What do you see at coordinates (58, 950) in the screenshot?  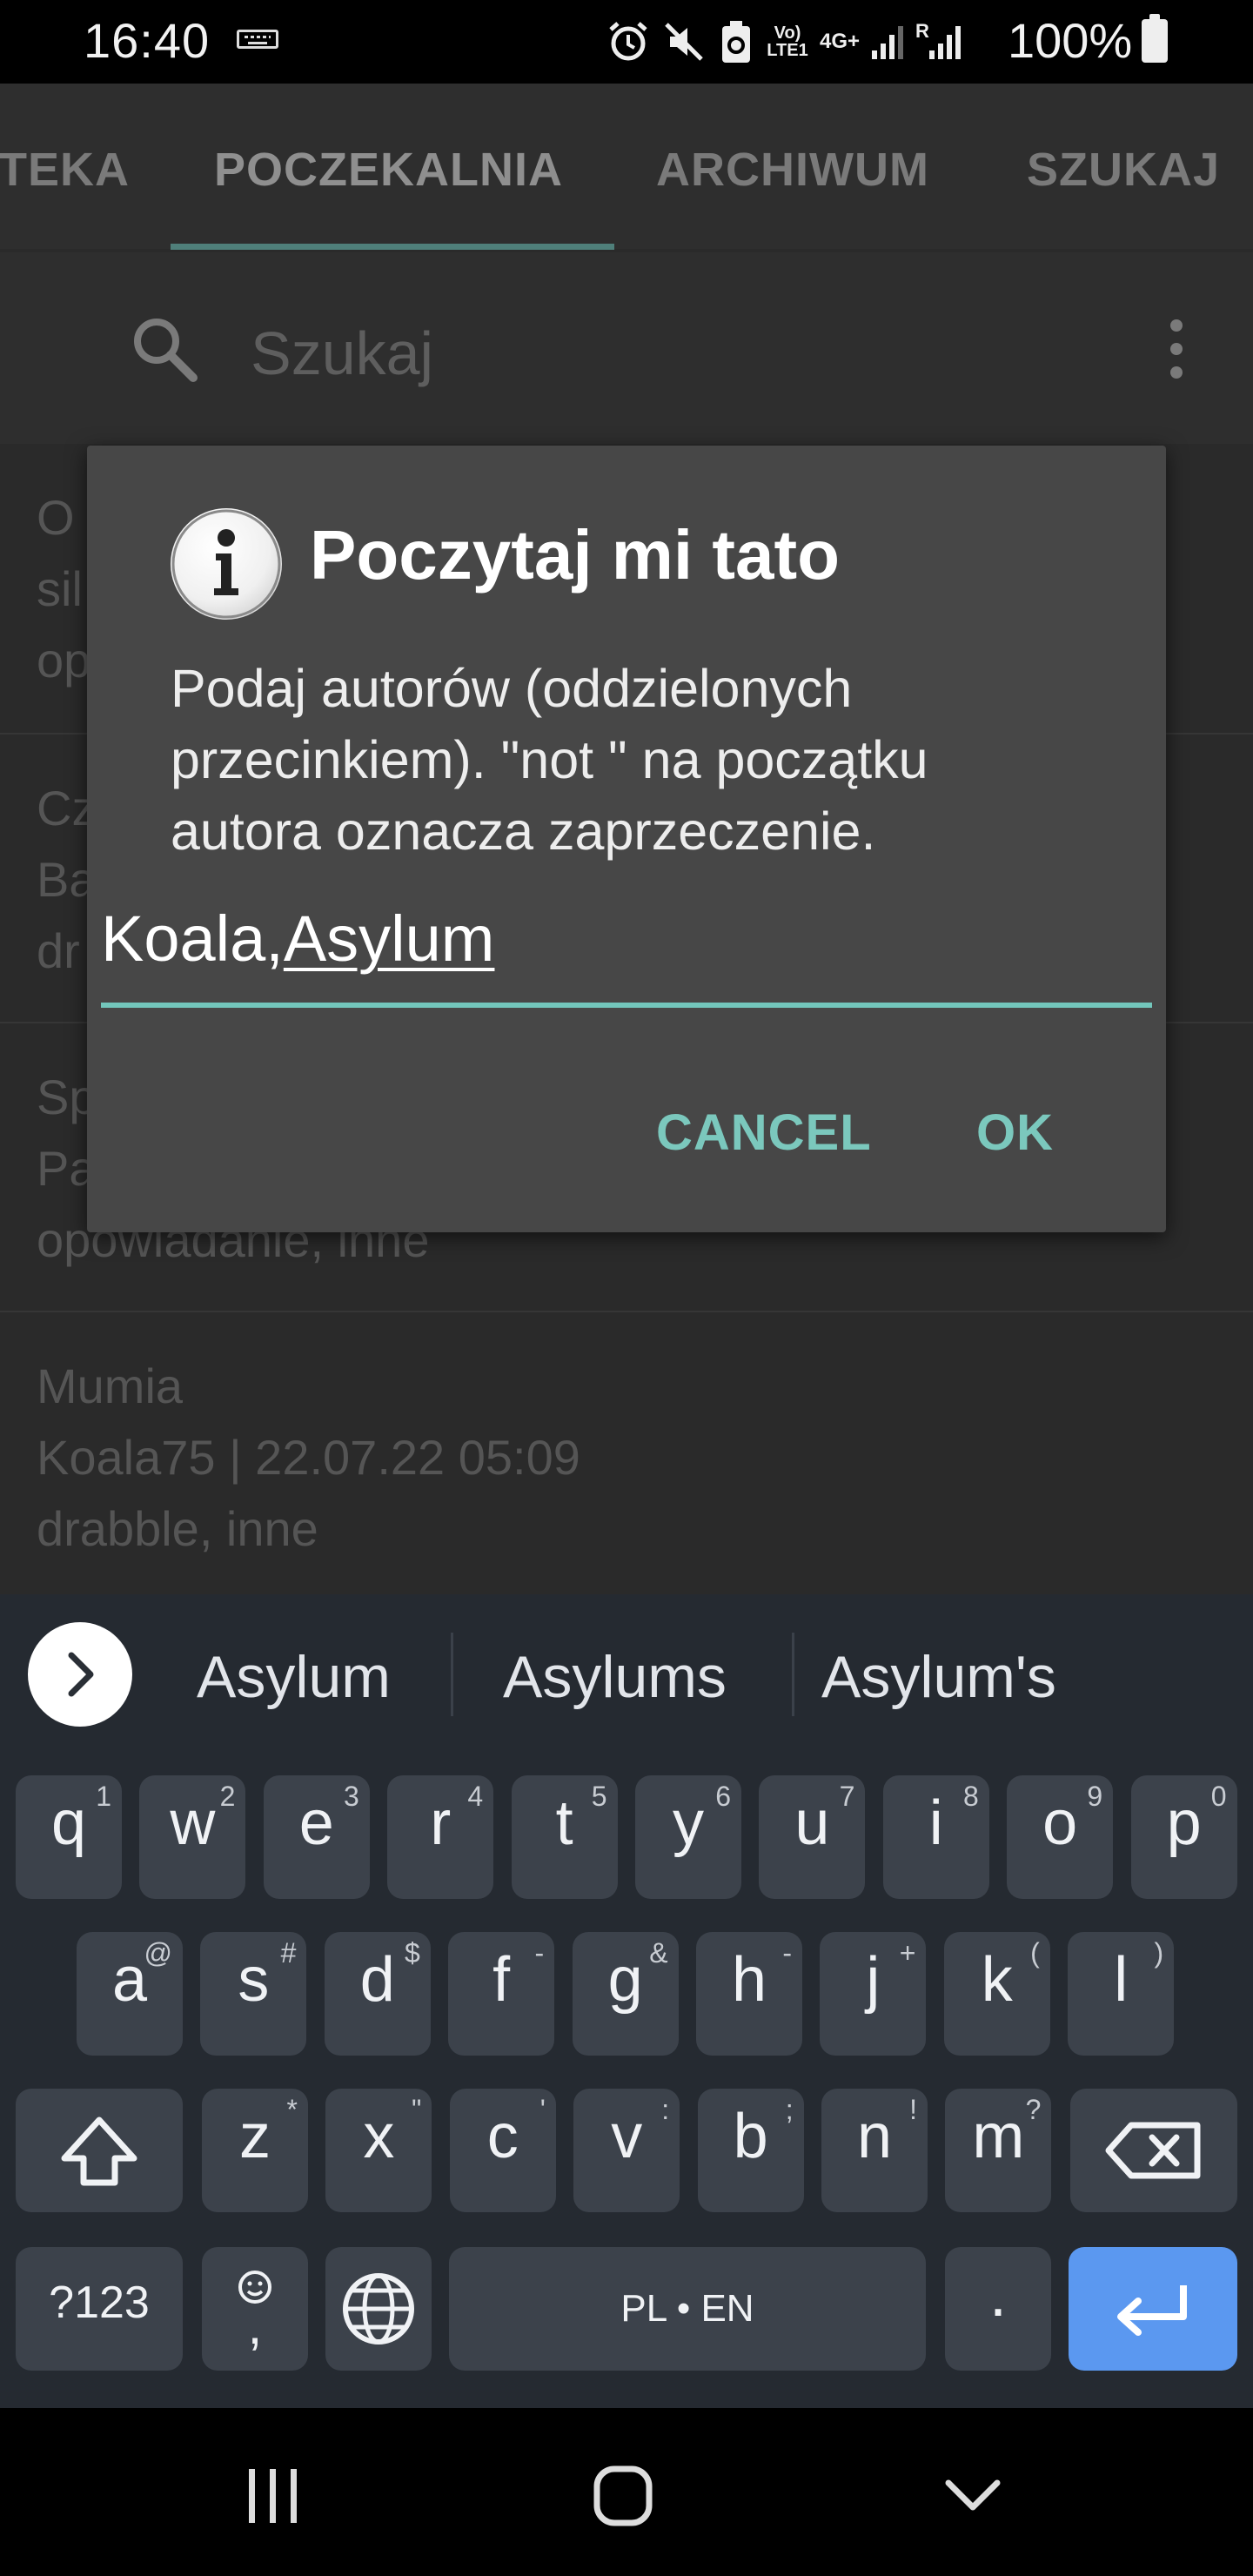 I see `list-item-tags: dr` at bounding box center [58, 950].